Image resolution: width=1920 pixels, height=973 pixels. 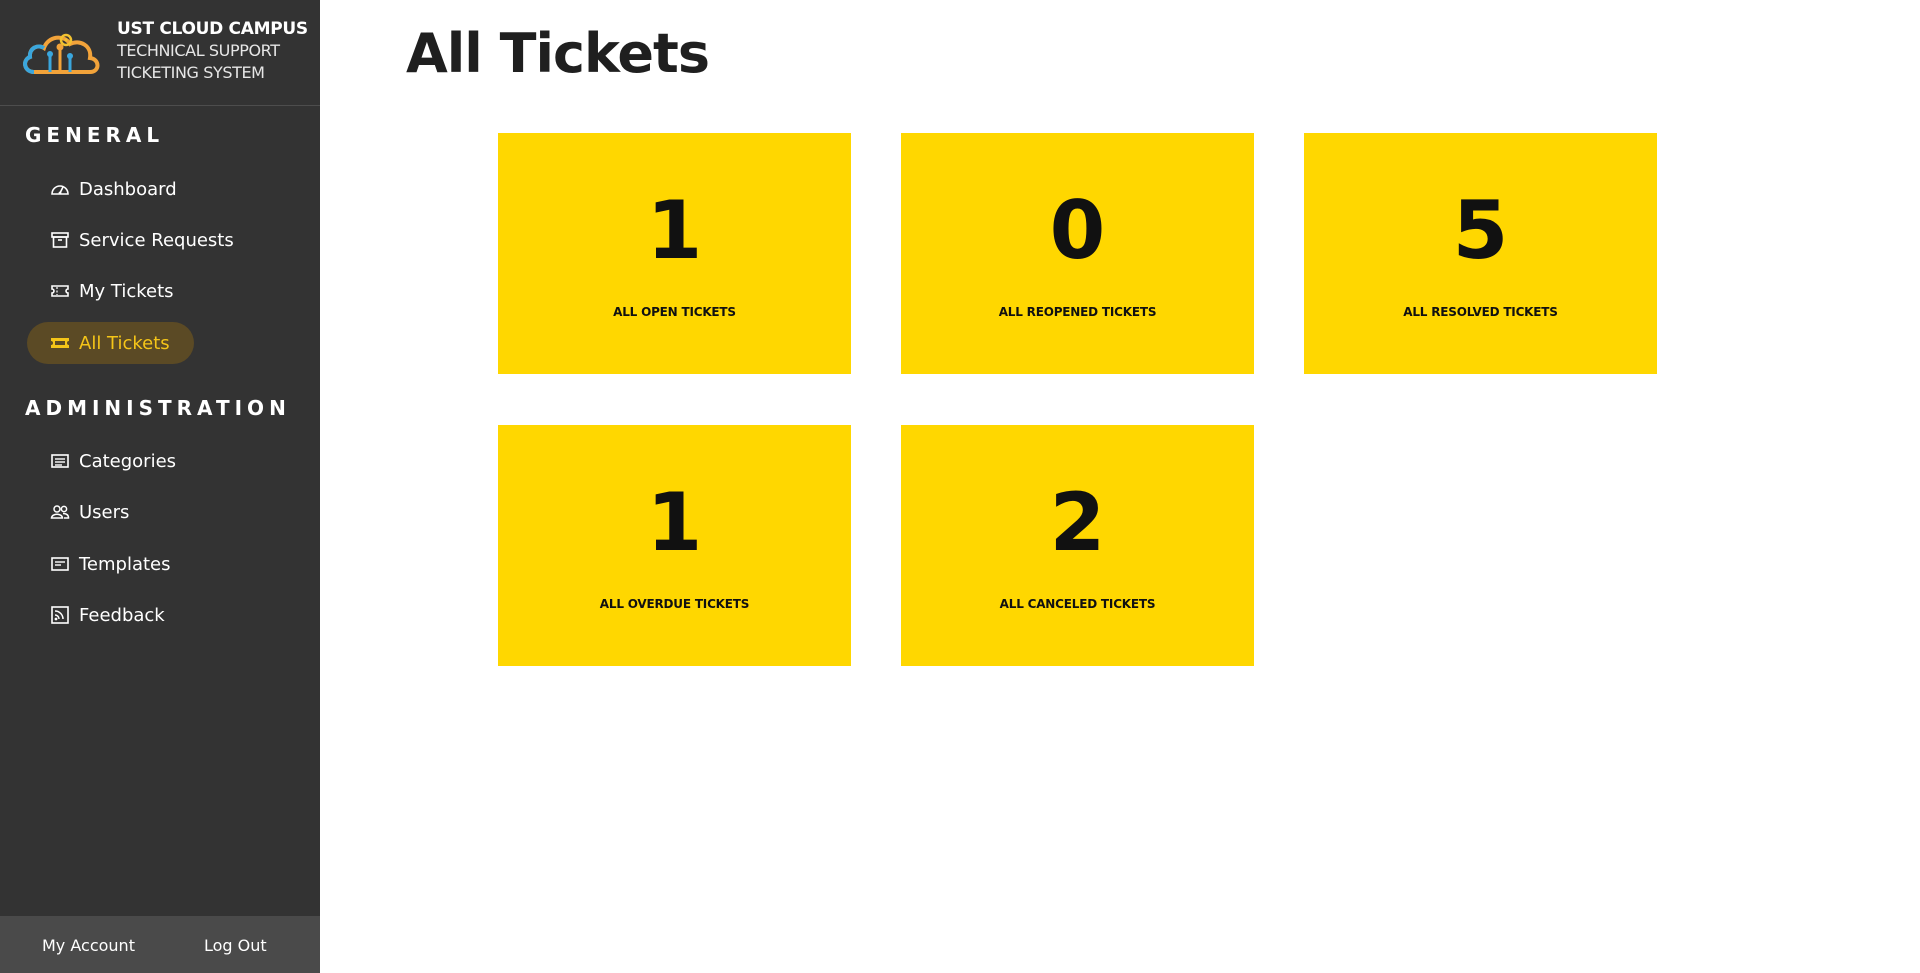 I want to click on sidebar-item-dashboard: Dashboard, so click(x=114, y=189).